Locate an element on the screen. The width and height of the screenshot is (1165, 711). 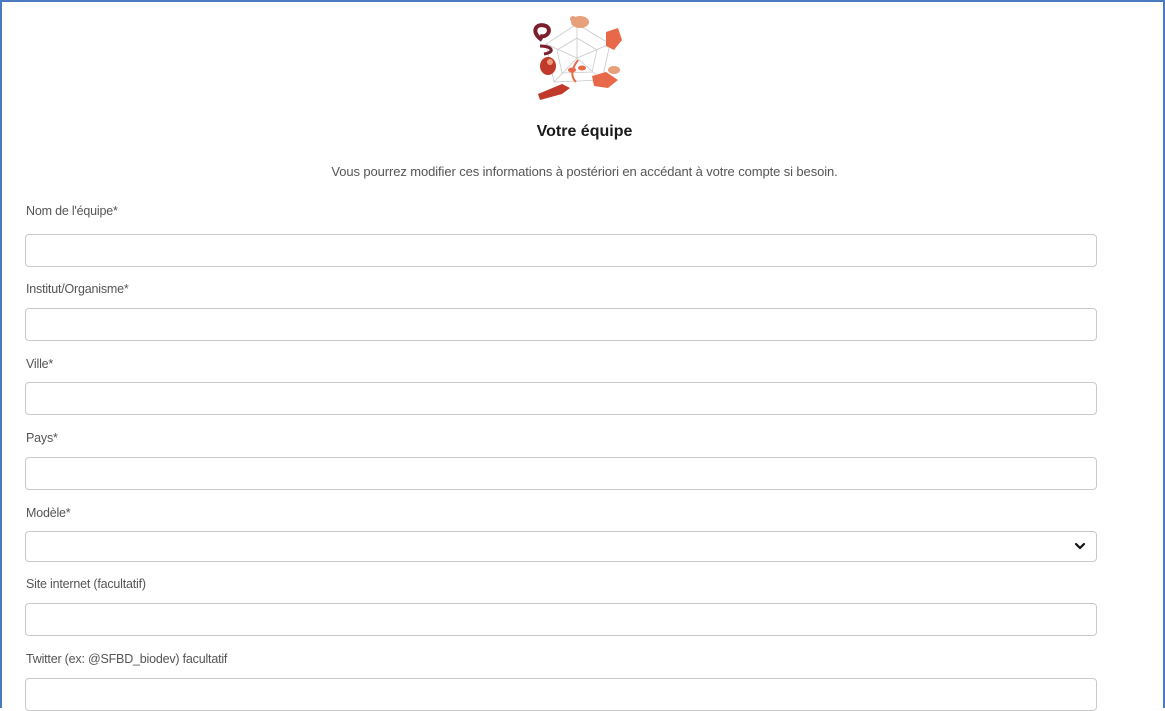
organism-network-logo is located at coordinates (577, 58).